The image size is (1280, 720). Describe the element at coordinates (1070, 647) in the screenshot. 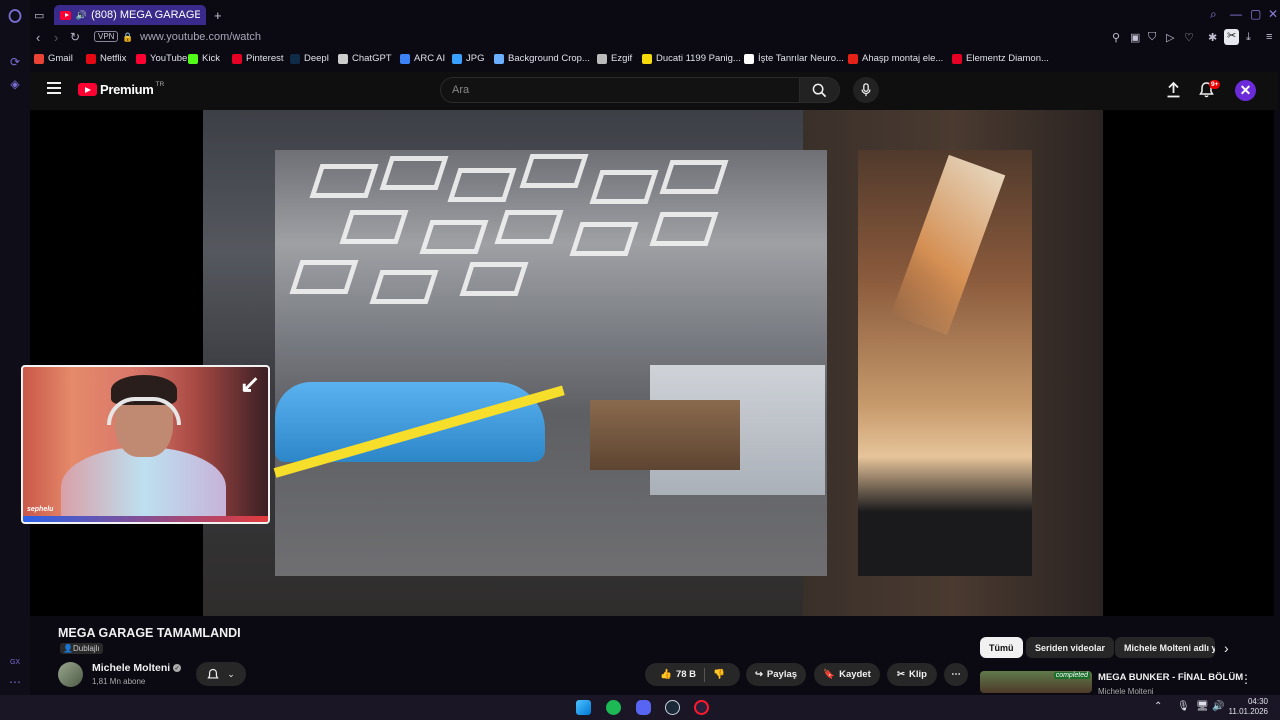

I see `chip-series: Seriden videolar` at that location.